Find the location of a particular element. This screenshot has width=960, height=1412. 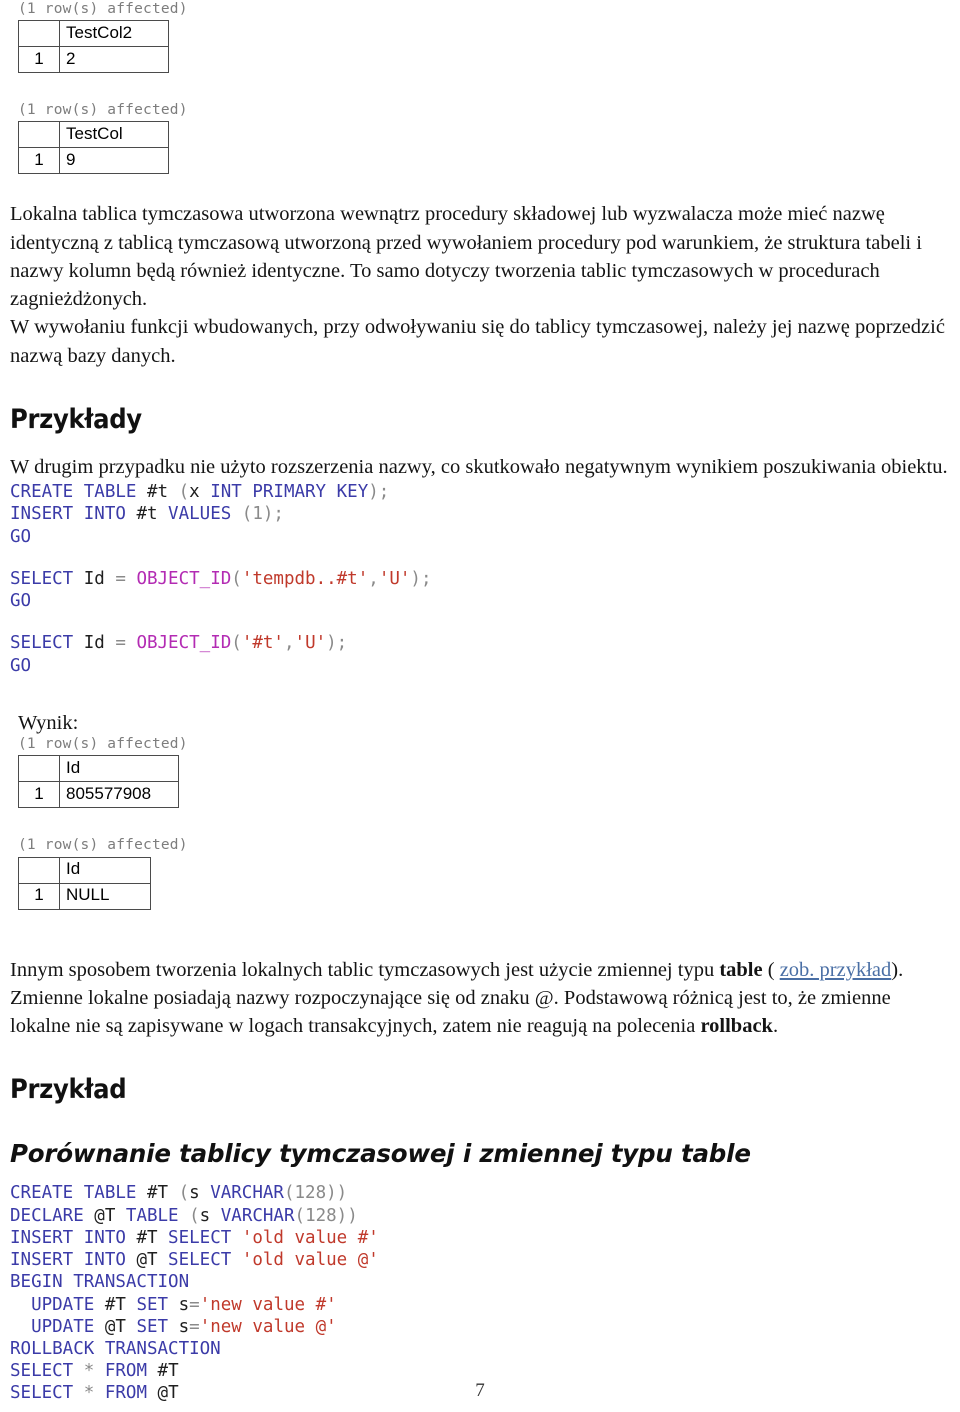

result-table: TestCol 1 9 is located at coordinates (93, 148).